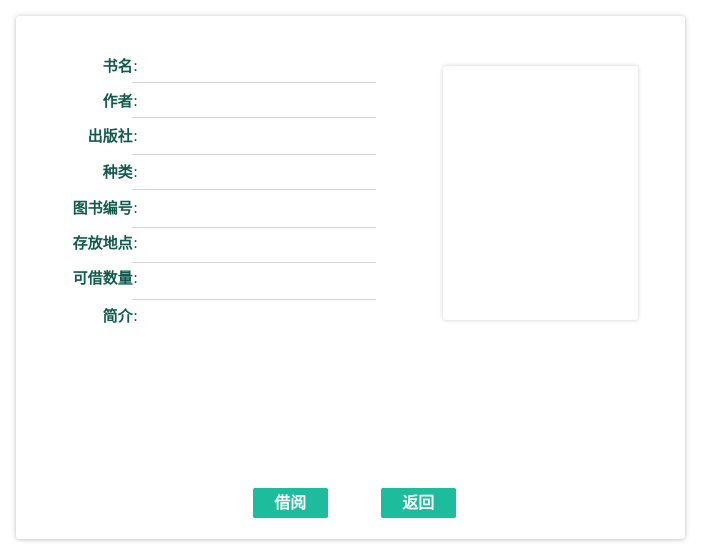 The width and height of the screenshot is (701, 555). I want to click on field-value-summary, so click(254, 316).